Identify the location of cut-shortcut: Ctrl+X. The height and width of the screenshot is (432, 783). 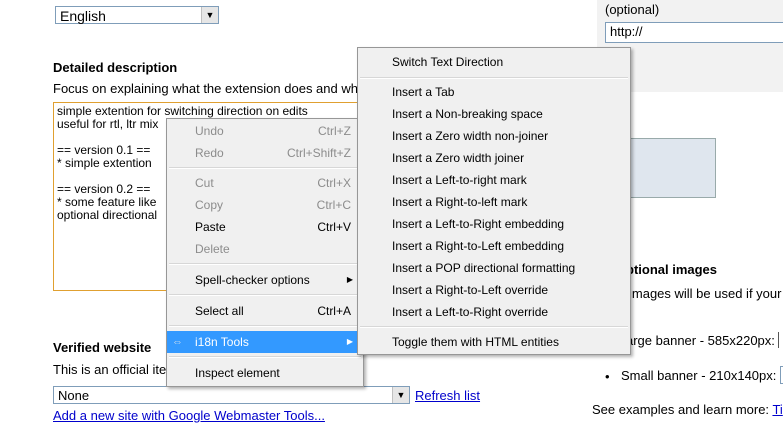
(334, 183).